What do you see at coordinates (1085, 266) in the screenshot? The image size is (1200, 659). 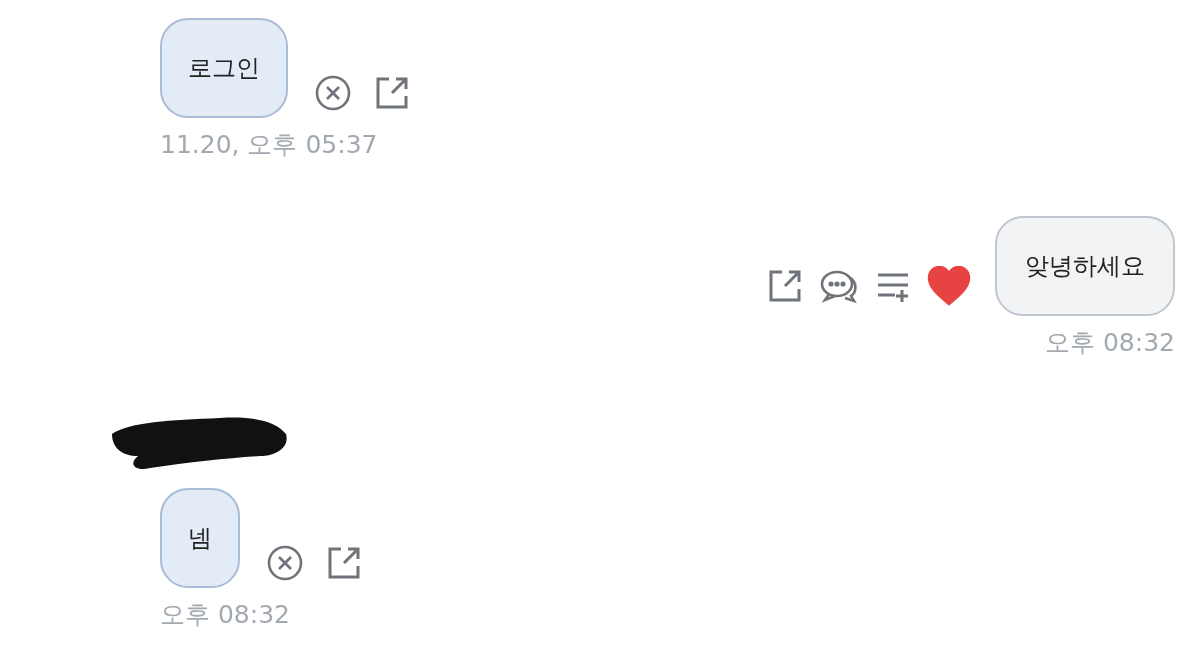 I see `message-bubble: 앚녕하세요` at bounding box center [1085, 266].